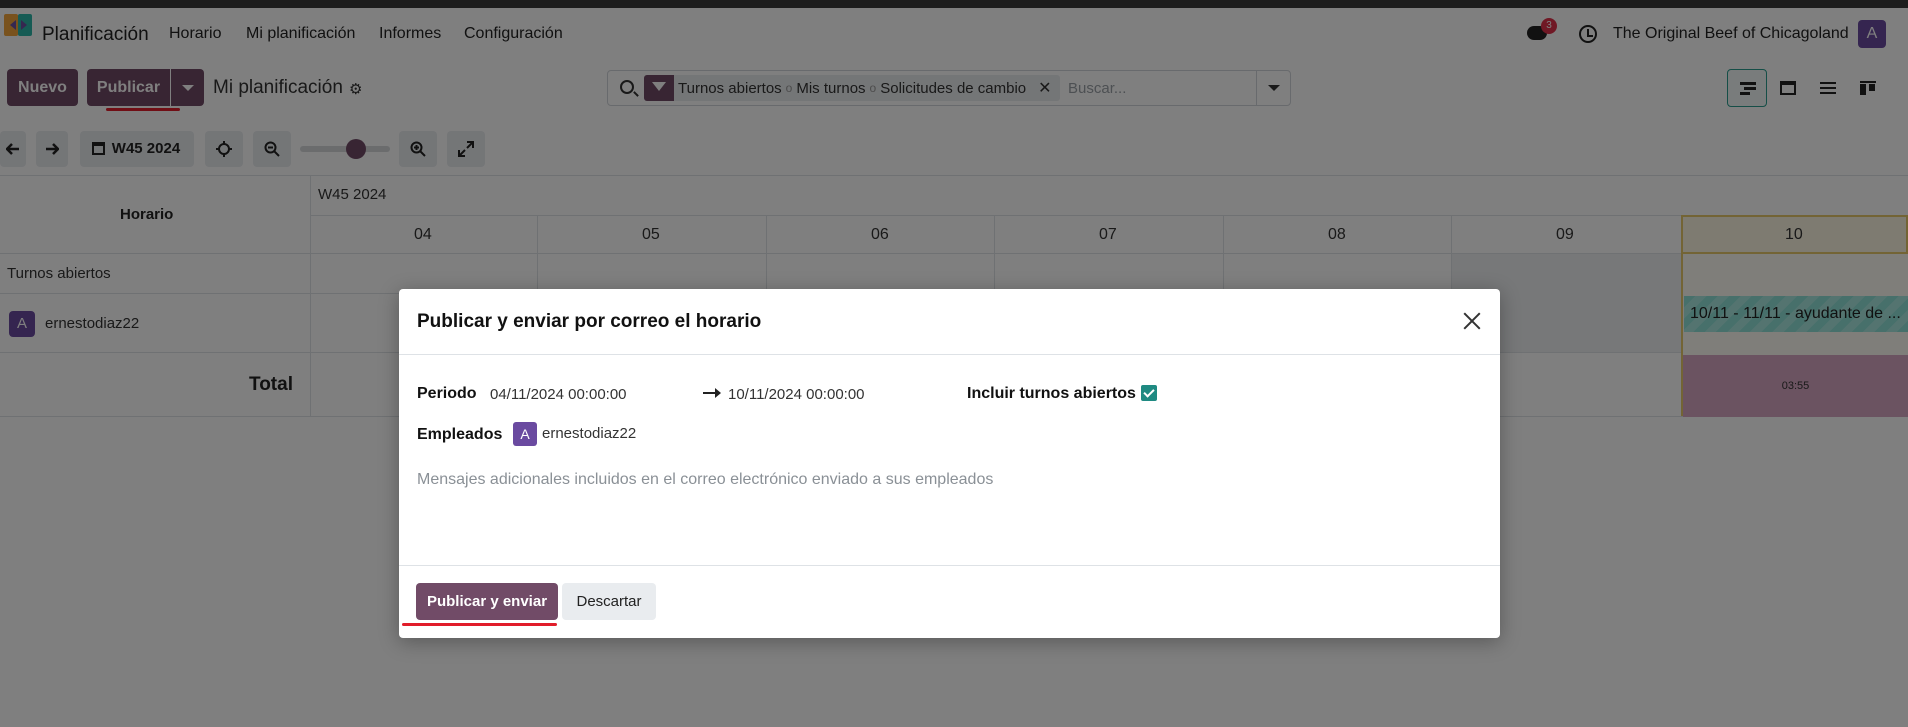  Describe the element at coordinates (487, 601) in the screenshot. I see `publish-and-send-button: Publicar y enviar` at that location.